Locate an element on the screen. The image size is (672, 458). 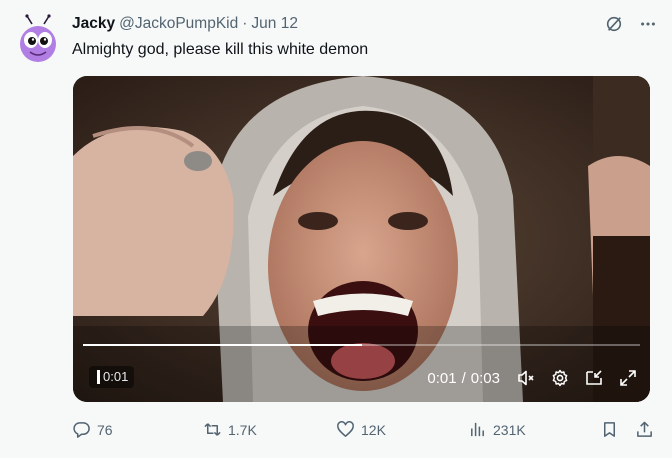
speaker-muted-icon is located at coordinates (526, 378).